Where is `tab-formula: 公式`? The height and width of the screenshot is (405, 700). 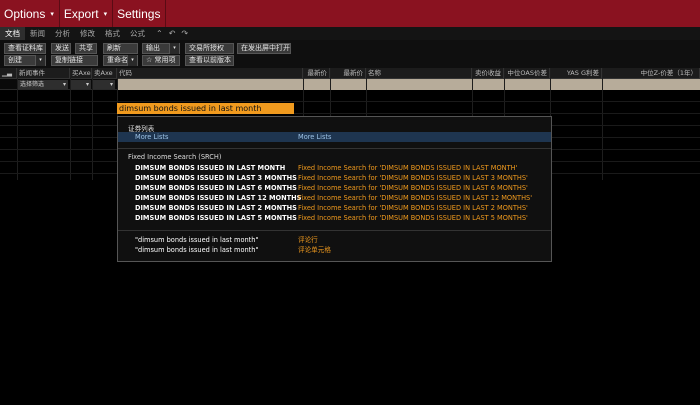
tab-formula: 公式 is located at coordinates (137, 33).